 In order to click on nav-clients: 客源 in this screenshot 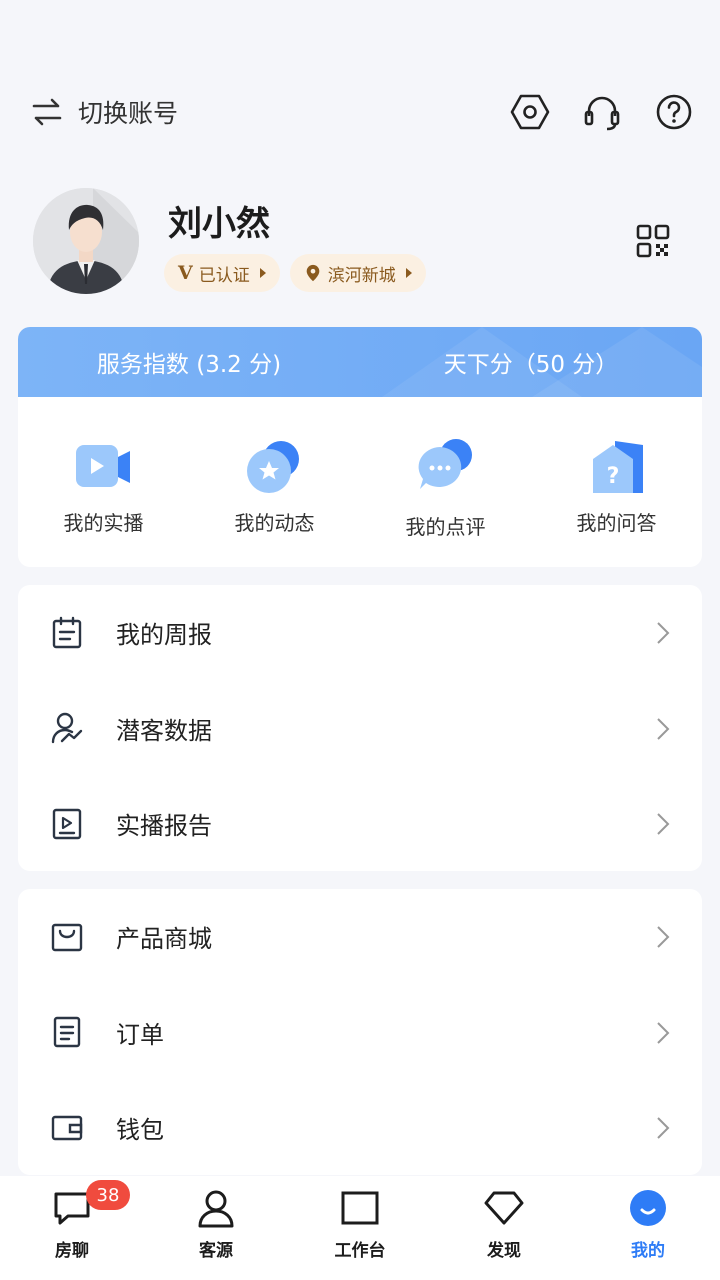, I will do `click(216, 1228)`.